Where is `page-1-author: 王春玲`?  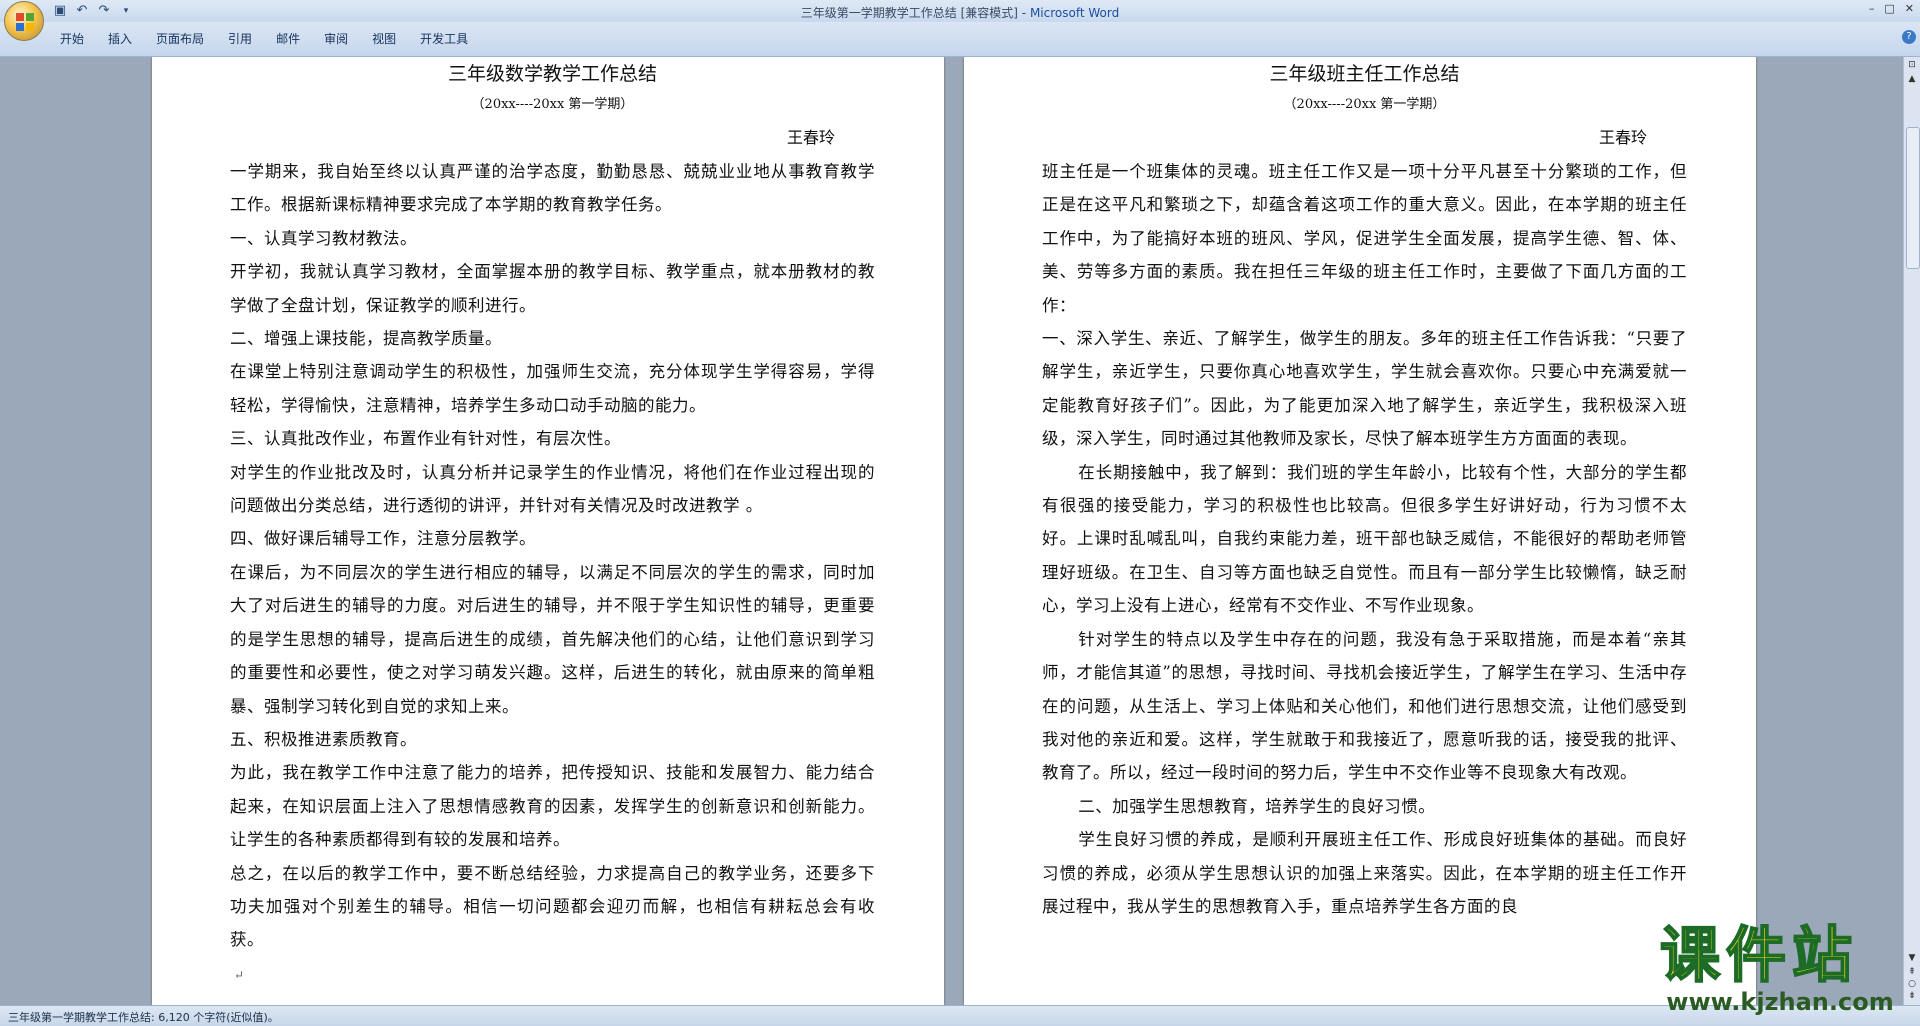 page-1-author: 王春玲 is located at coordinates (810, 137).